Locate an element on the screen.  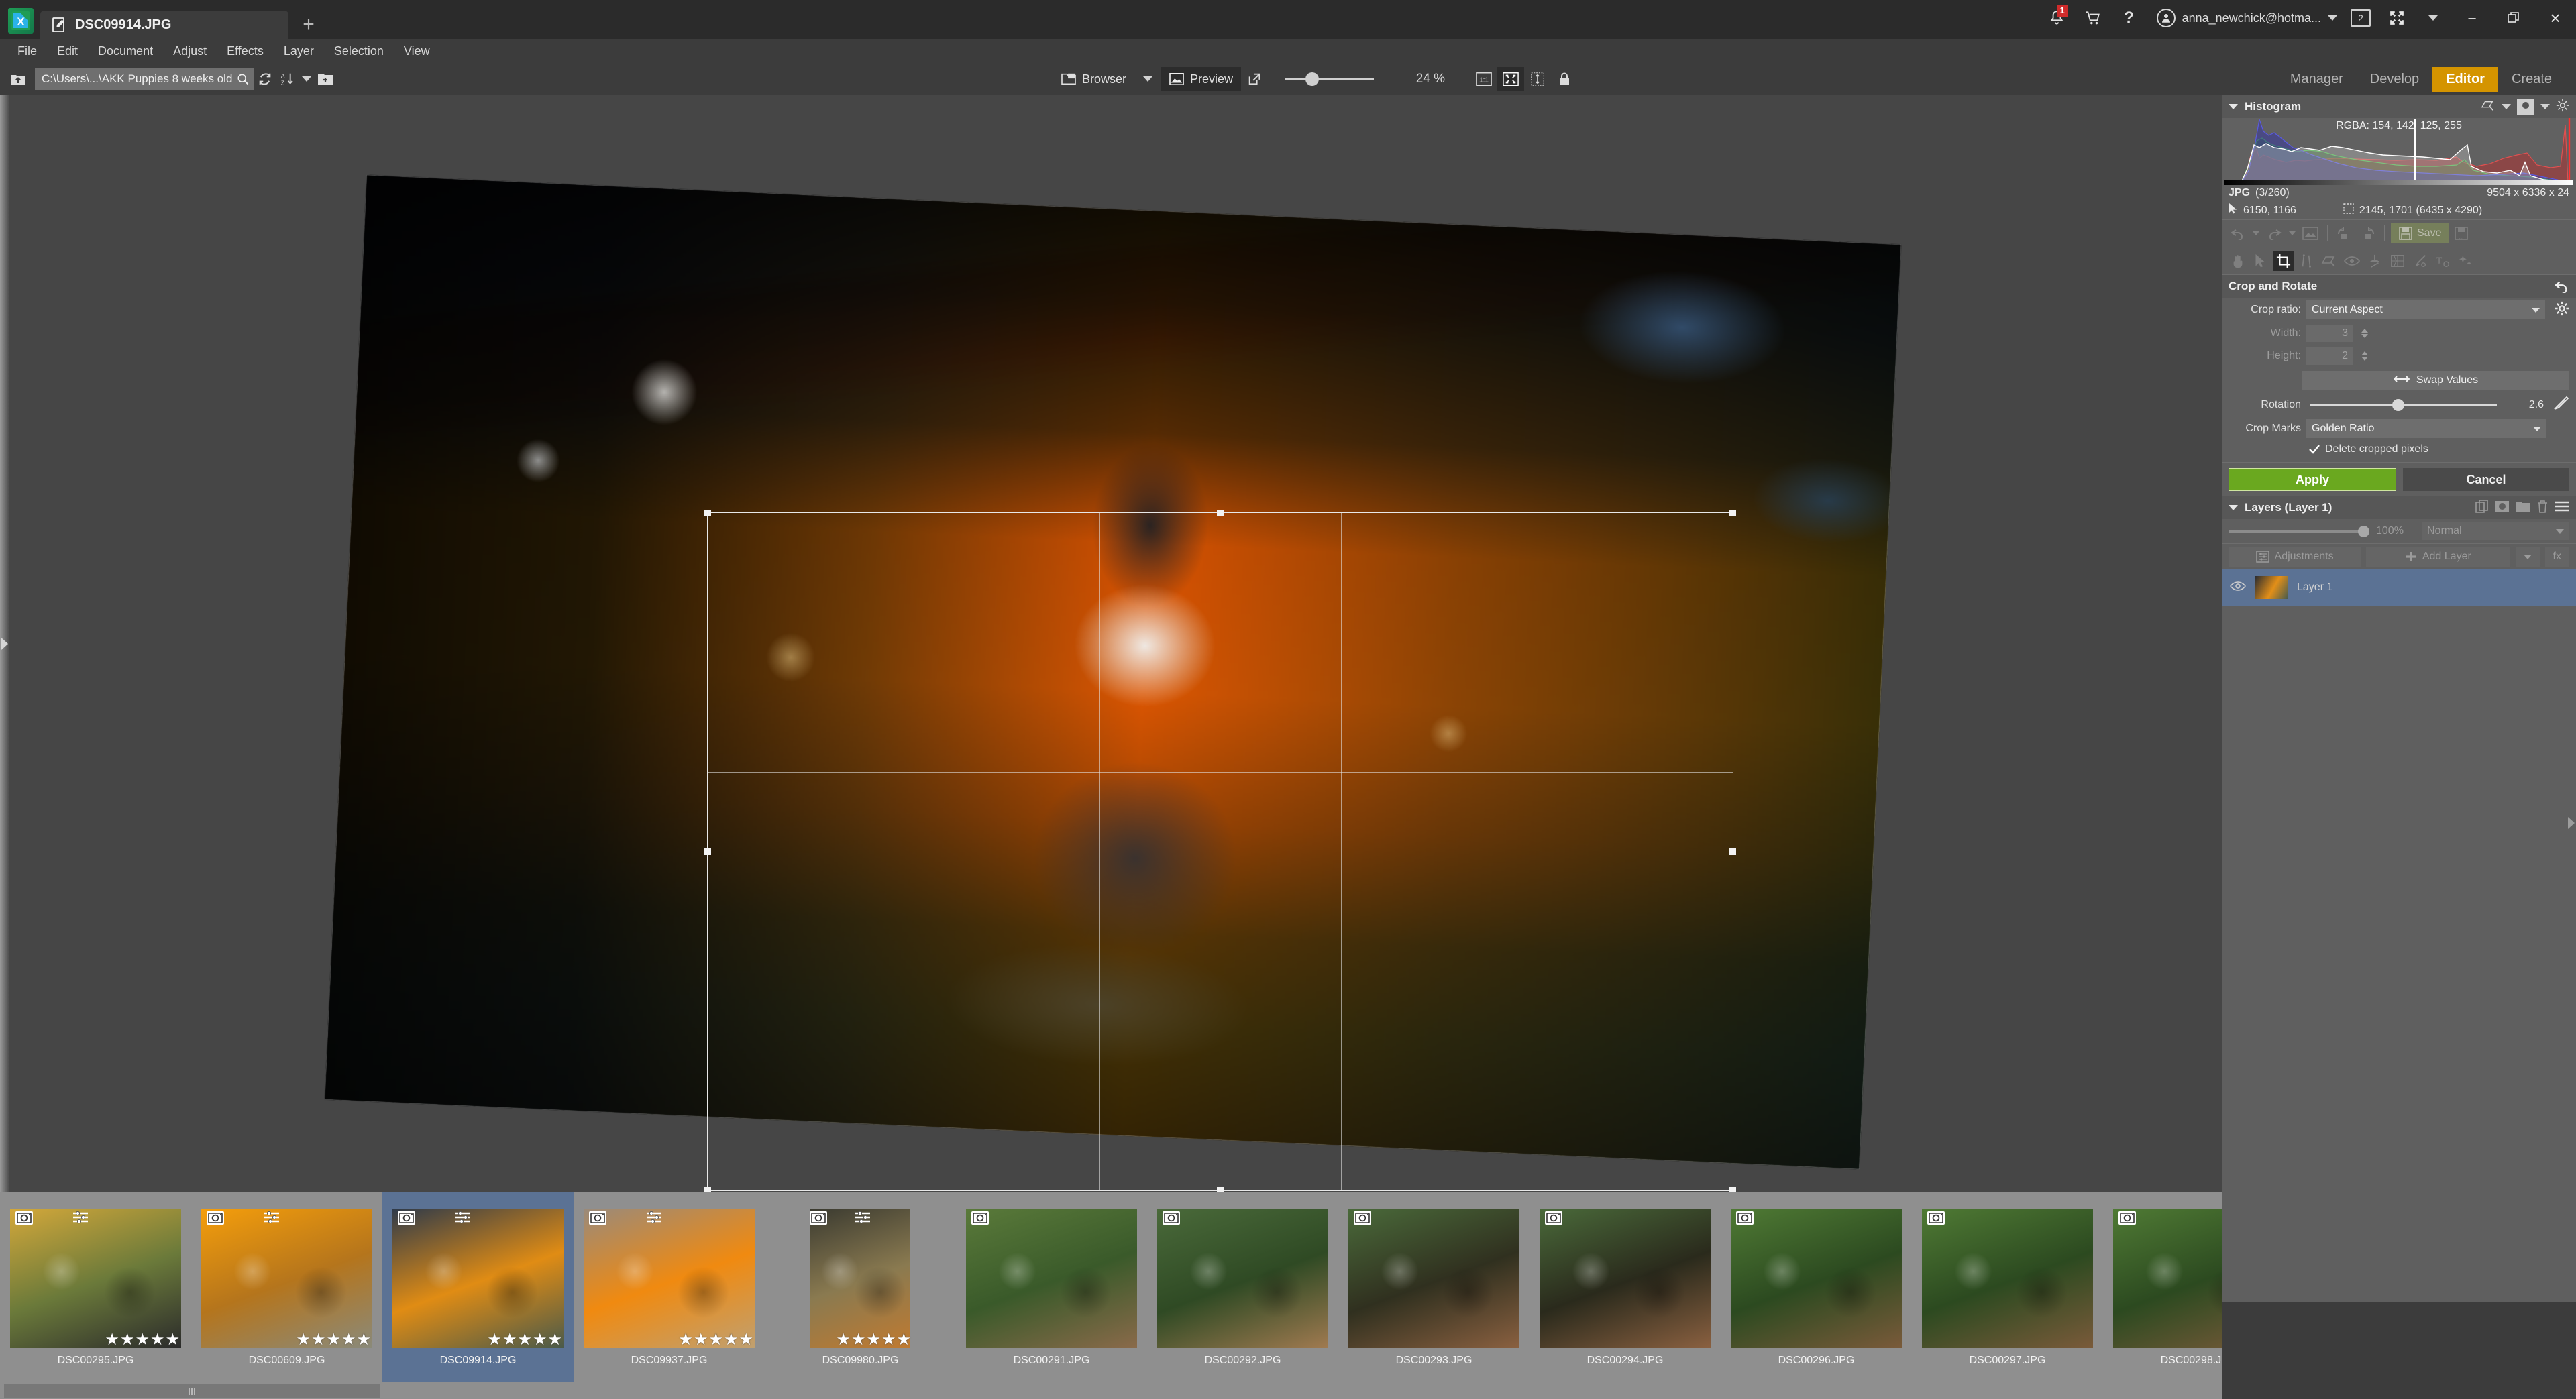
menu-item-edit: Edit is located at coordinates (67, 51).